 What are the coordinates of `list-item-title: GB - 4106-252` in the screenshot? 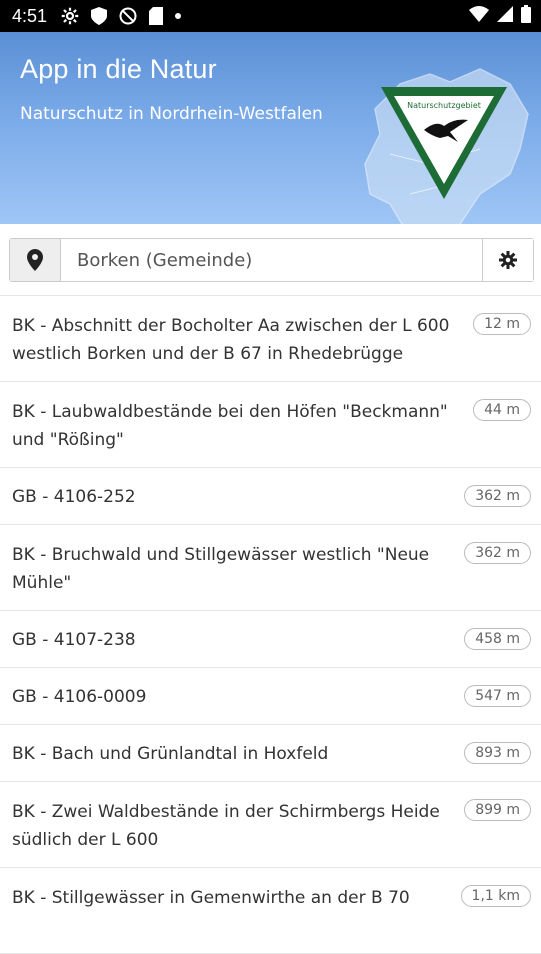 It's located at (74, 497).